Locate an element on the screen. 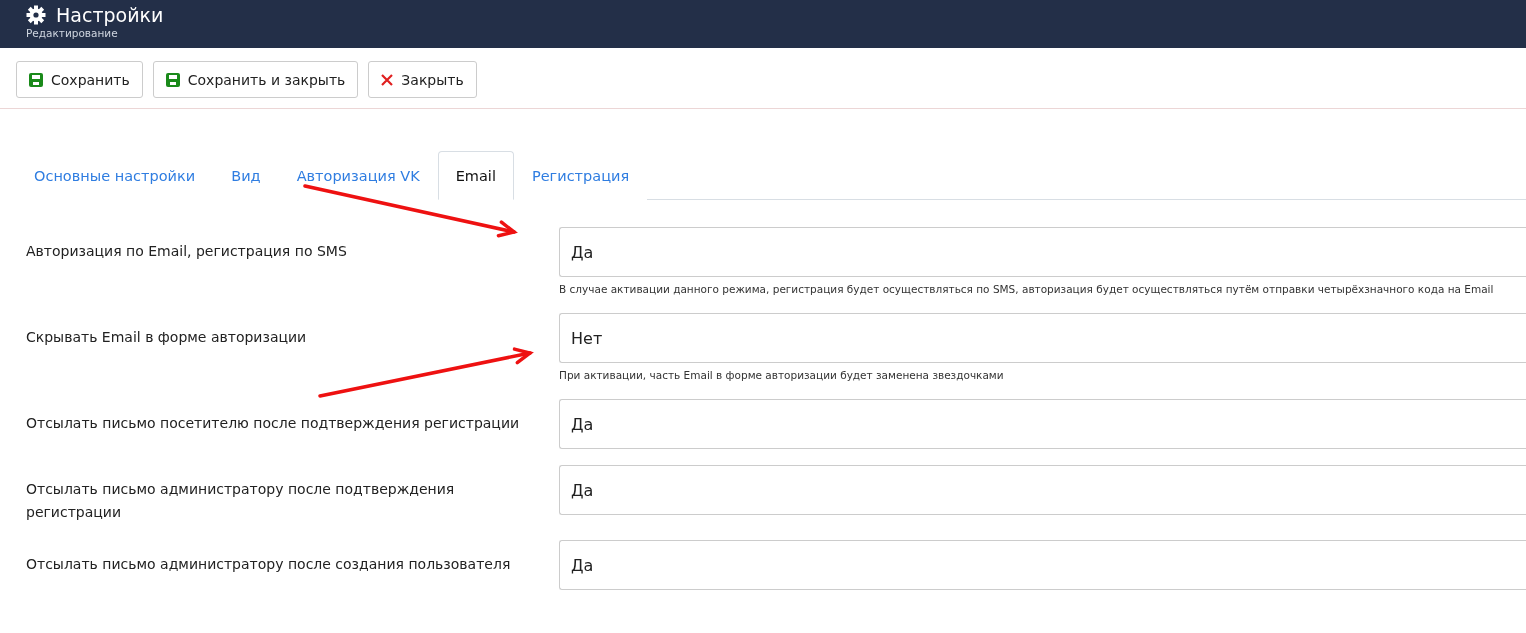 The image size is (1526, 633). close-icon is located at coordinates (387, 79).